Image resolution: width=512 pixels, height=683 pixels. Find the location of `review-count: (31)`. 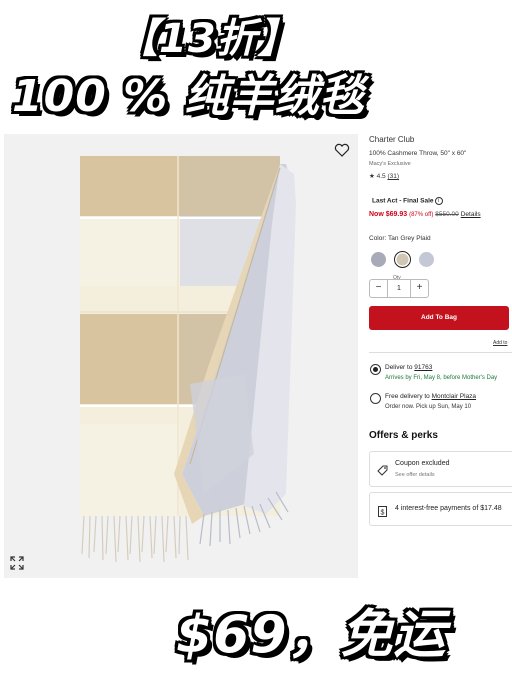

review-count: (31) is located at coordinates (394, 176).